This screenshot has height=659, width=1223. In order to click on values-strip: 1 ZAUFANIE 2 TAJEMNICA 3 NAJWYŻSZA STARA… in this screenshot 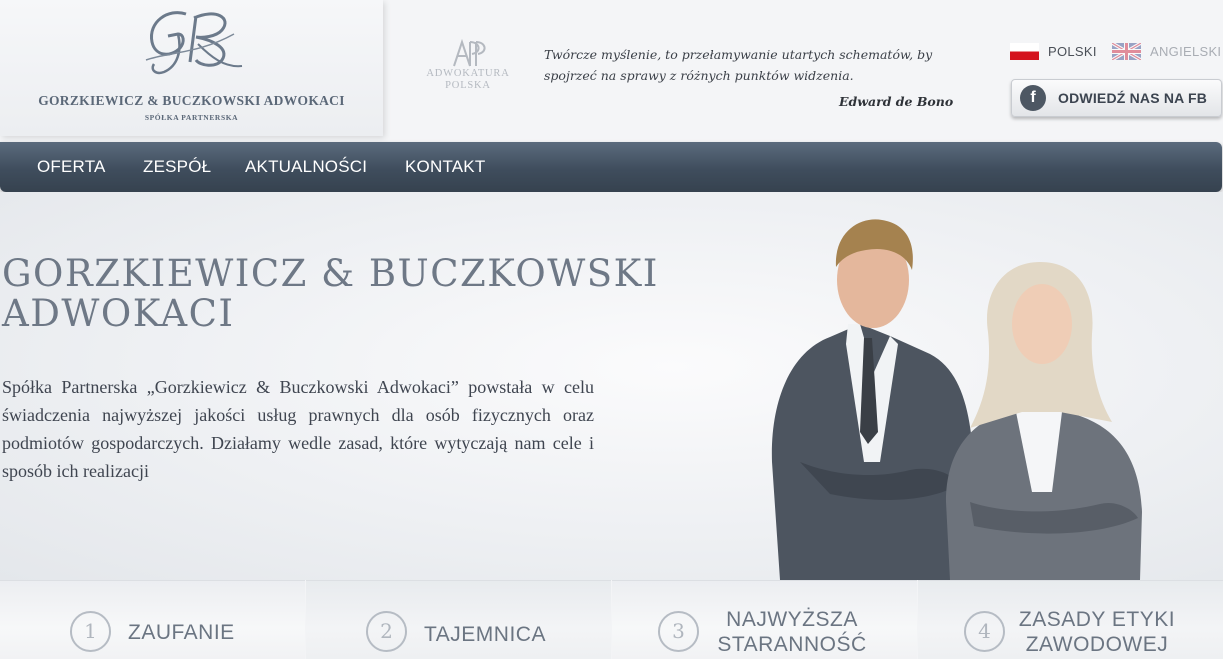, I will do `click(611, 619)`.